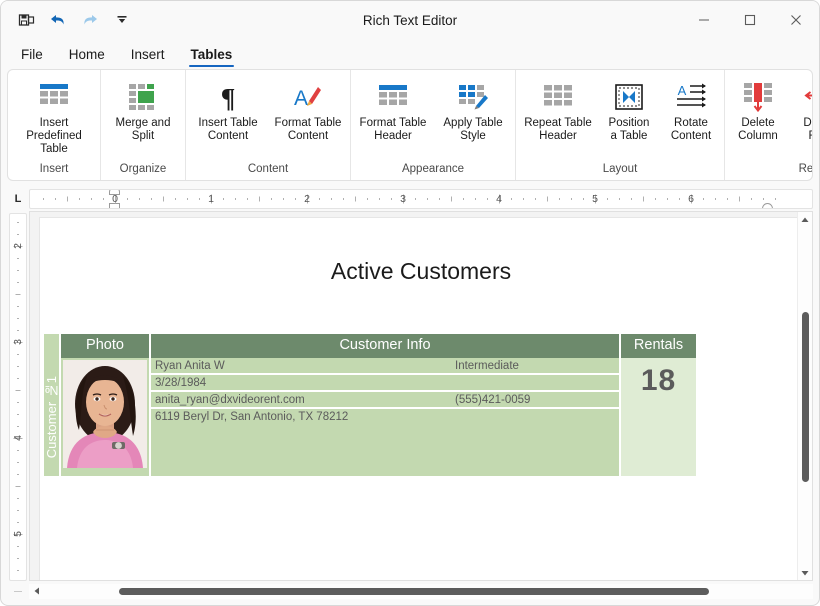  What do you see at coordinates (558, 97) in the screenshot?
I see `repeat-header-icon` at bounding box center [558, 97].